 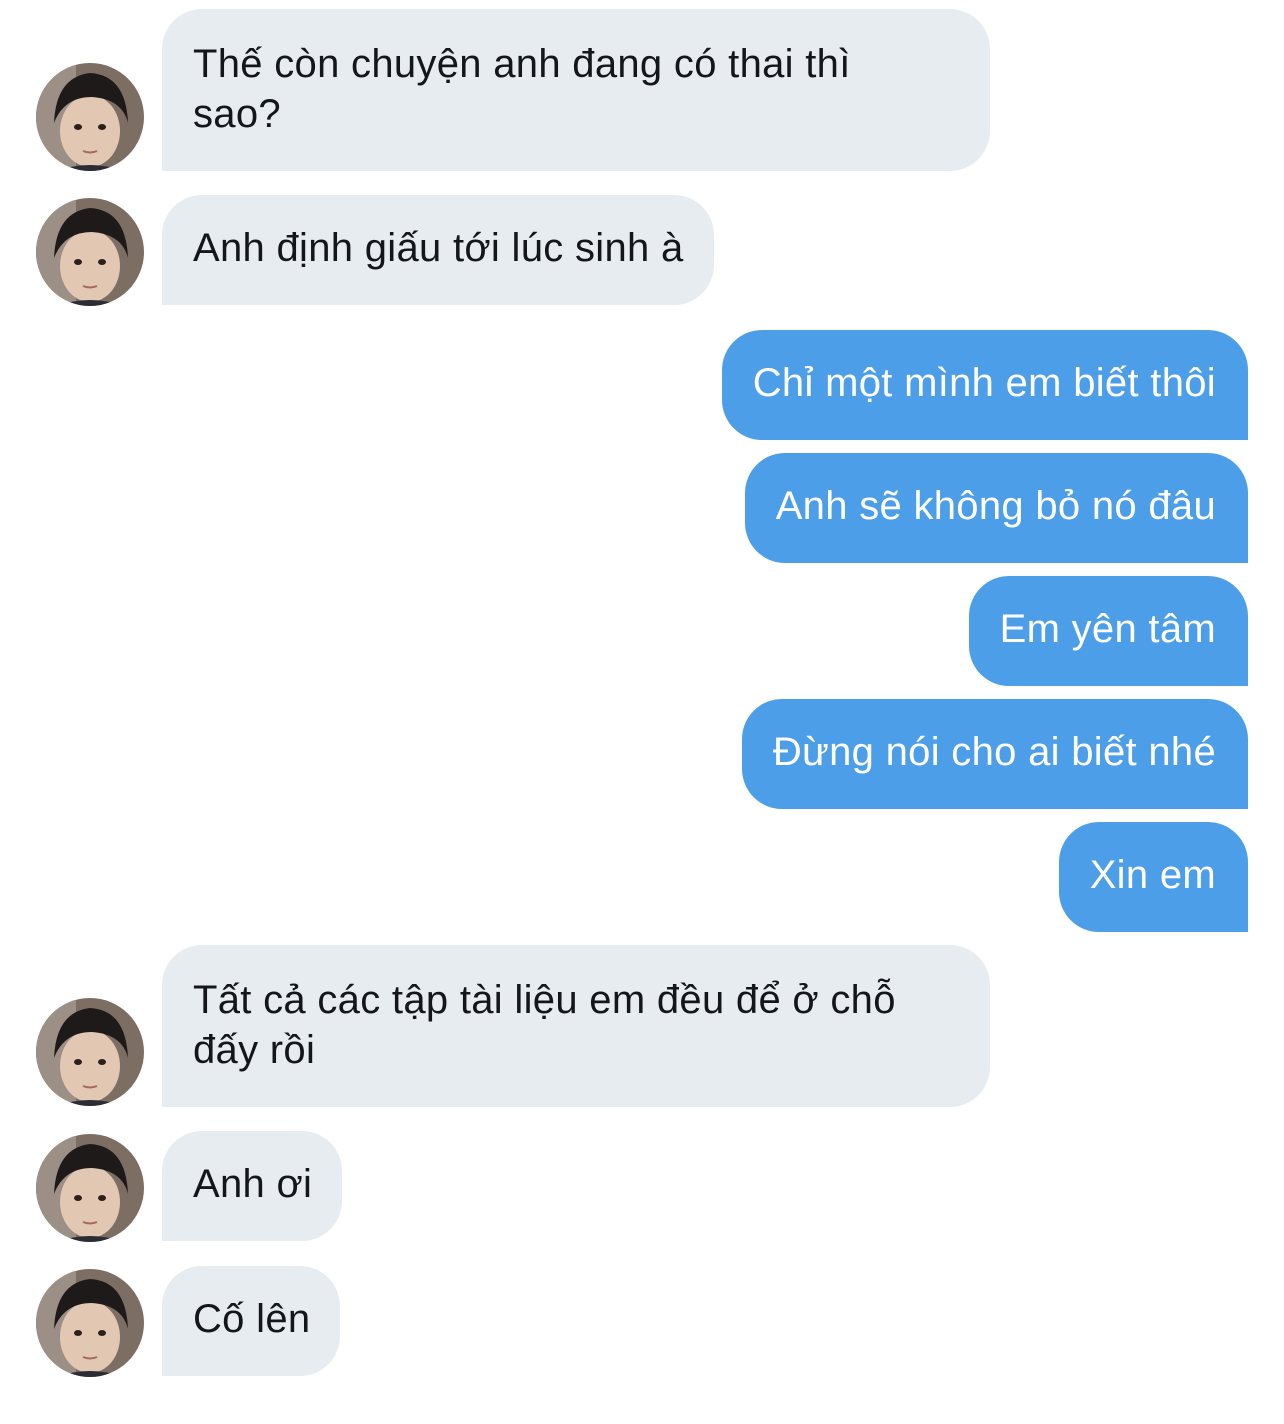 I want to click on message-text: Anh sẽ không bỏ nó đâu, so click(x=995, y=506).